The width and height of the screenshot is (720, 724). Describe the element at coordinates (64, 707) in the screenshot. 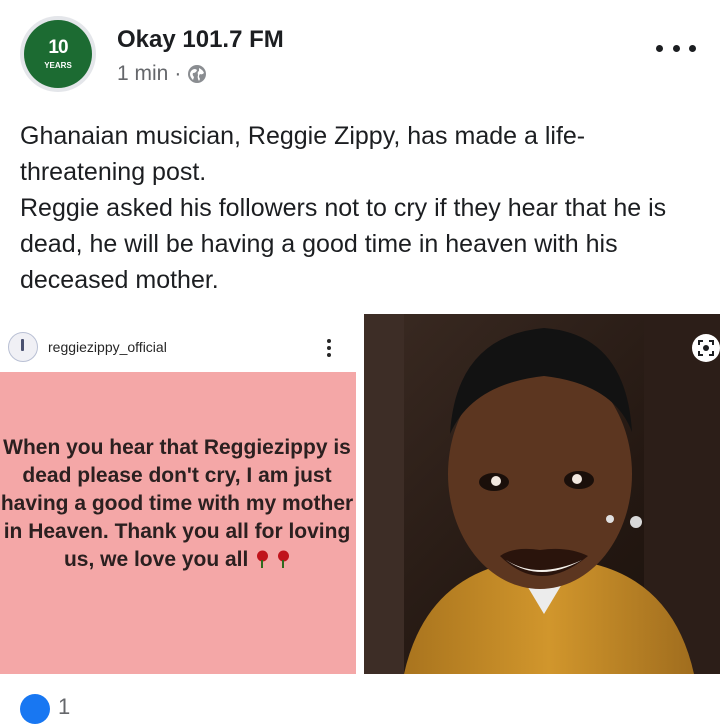

I see `reaction-count: 1` at that location.